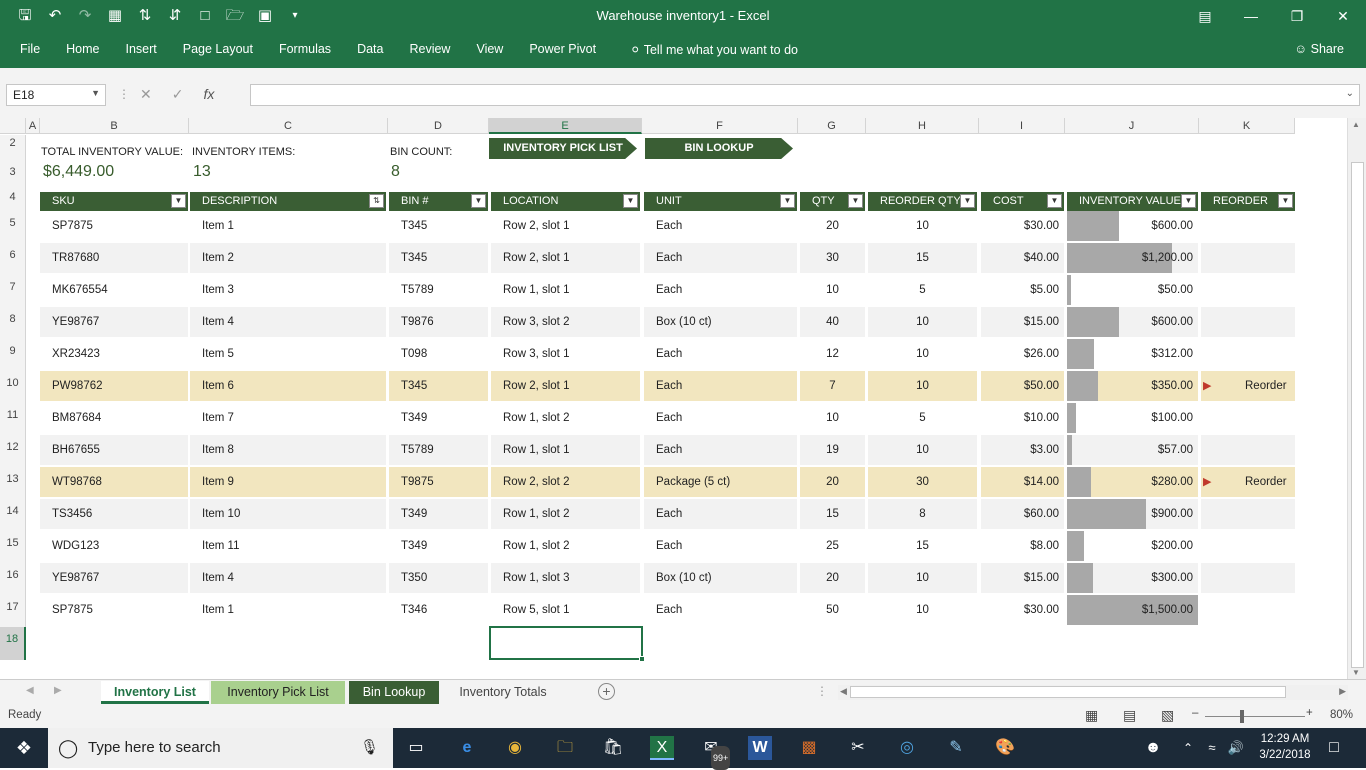  What do you see at coordinates (288, 258) in the screenshot?
I see `cell-desc: Item 2` at bounding box center [288, 258].